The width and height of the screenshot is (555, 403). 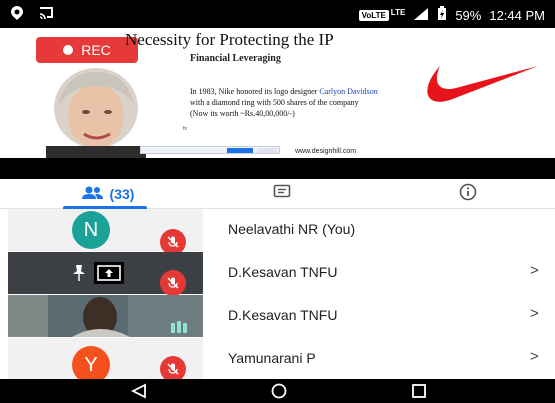 What do you see at coordinates (173, 283) in the screenshot?
I see `mic-off-icon` at bounding box center [173, 283].